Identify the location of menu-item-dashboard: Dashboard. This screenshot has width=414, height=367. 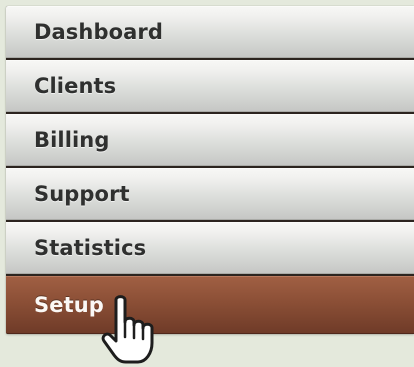
(210, 32).